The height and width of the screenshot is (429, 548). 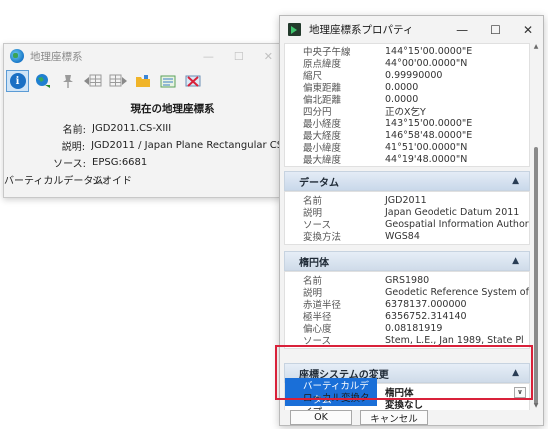 What do you see at coordinates (322, 124) in the screenshot?
I see `property-label: 最小経度` at bounding box center [322, 124].